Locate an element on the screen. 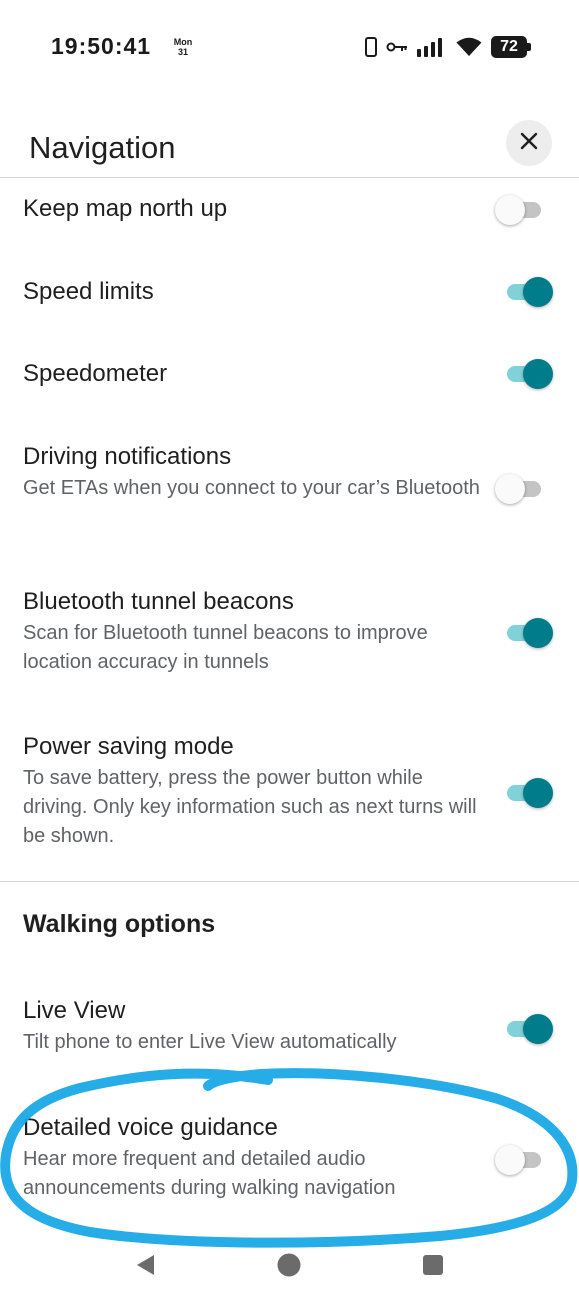 The height and width of the screenshot is (1300, 579). battery-icon: 72 is located at coordinates (511, 47).